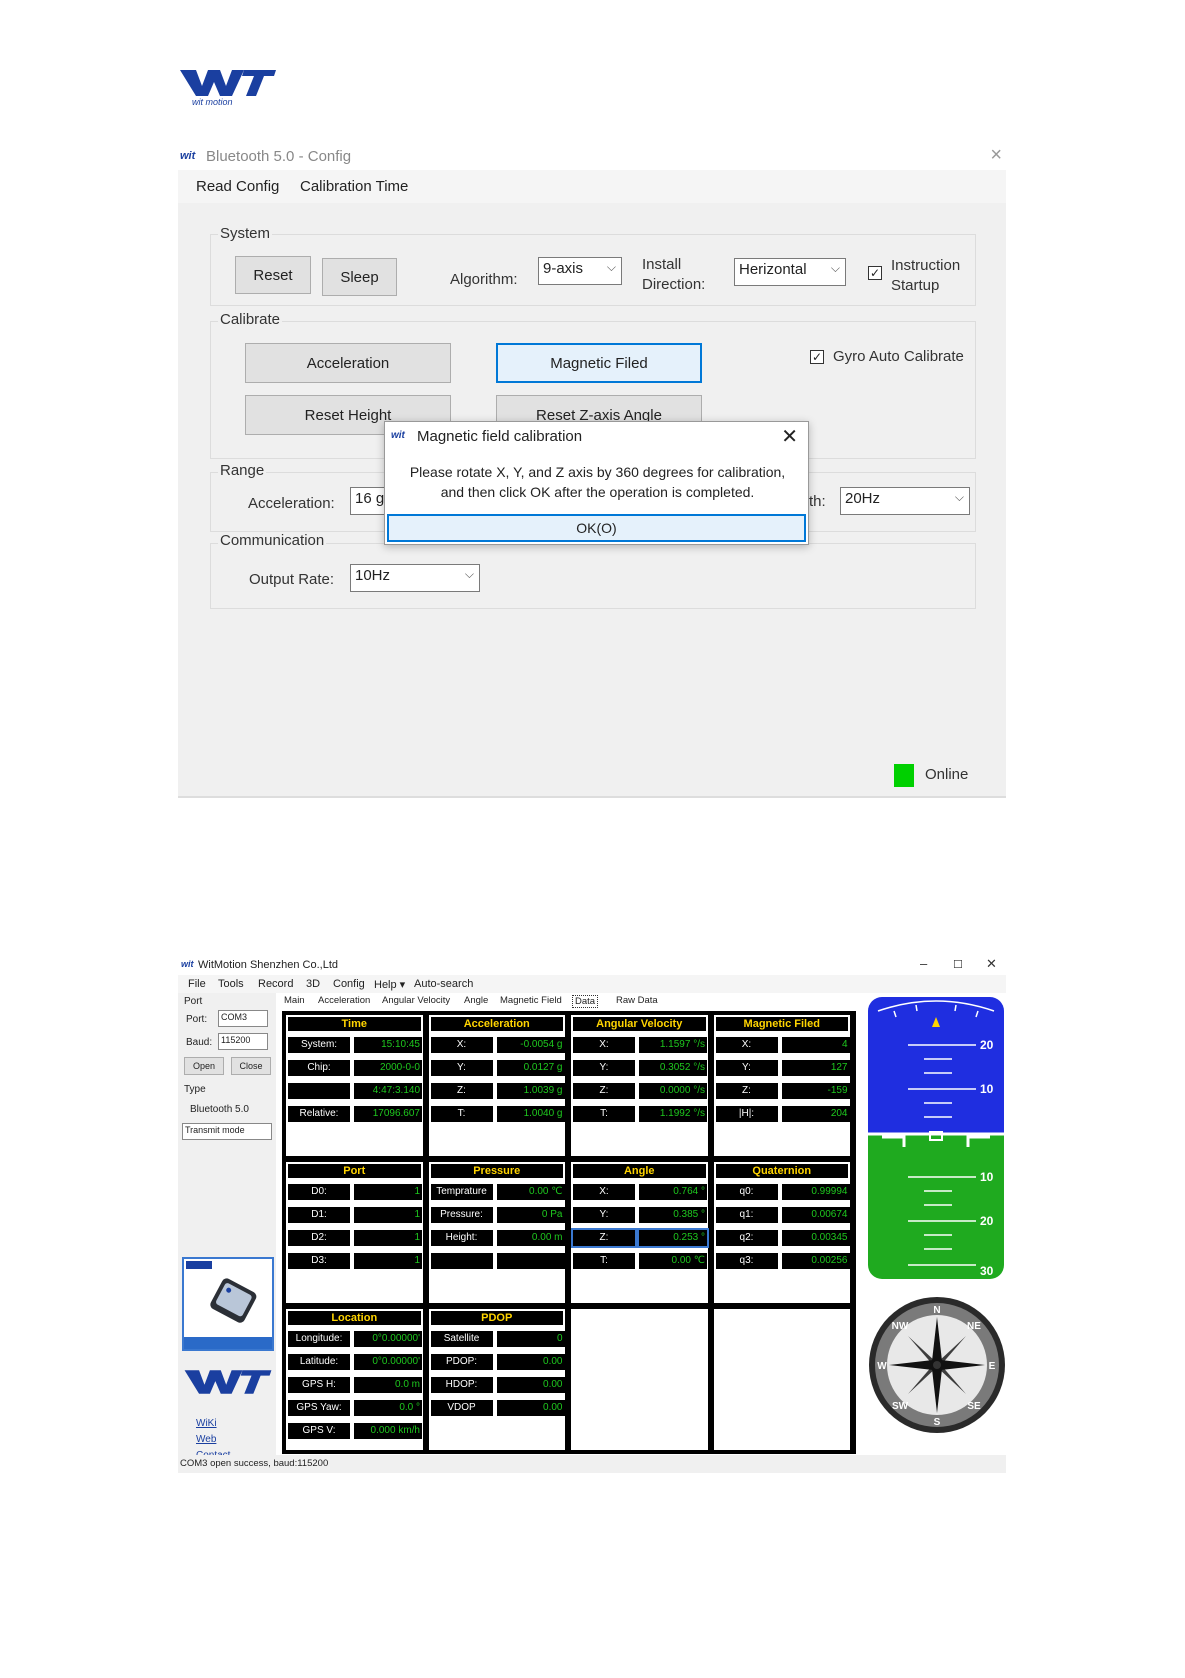 The image size is (1185, 1678). Describe the element at coordinates (476, 1000) in the screenshot. I see `tab-angle: Angle` at that location.